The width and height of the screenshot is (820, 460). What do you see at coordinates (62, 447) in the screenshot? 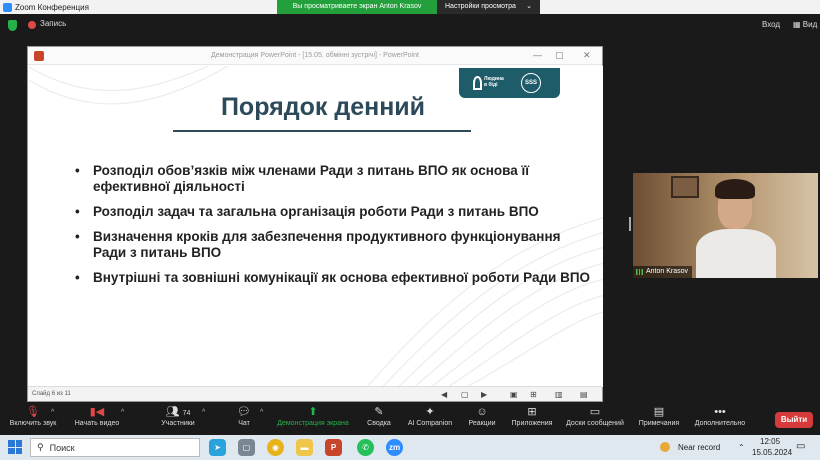
I see `search-placeholder: Поиск` at bounding box center [62, 447].